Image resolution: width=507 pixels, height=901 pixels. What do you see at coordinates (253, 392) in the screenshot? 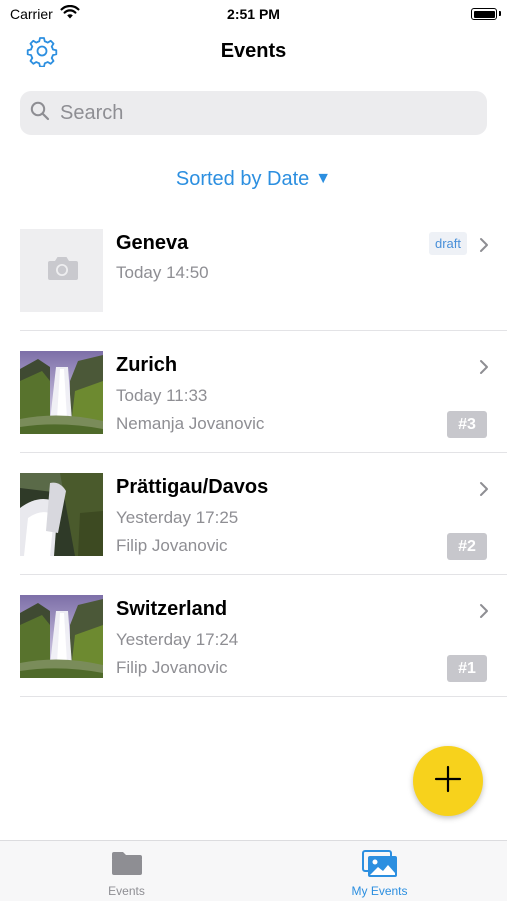
I see `event-row: Zurich Today 11:33 Nemanja Jovanovic #3` at bounding box center [253, 392].